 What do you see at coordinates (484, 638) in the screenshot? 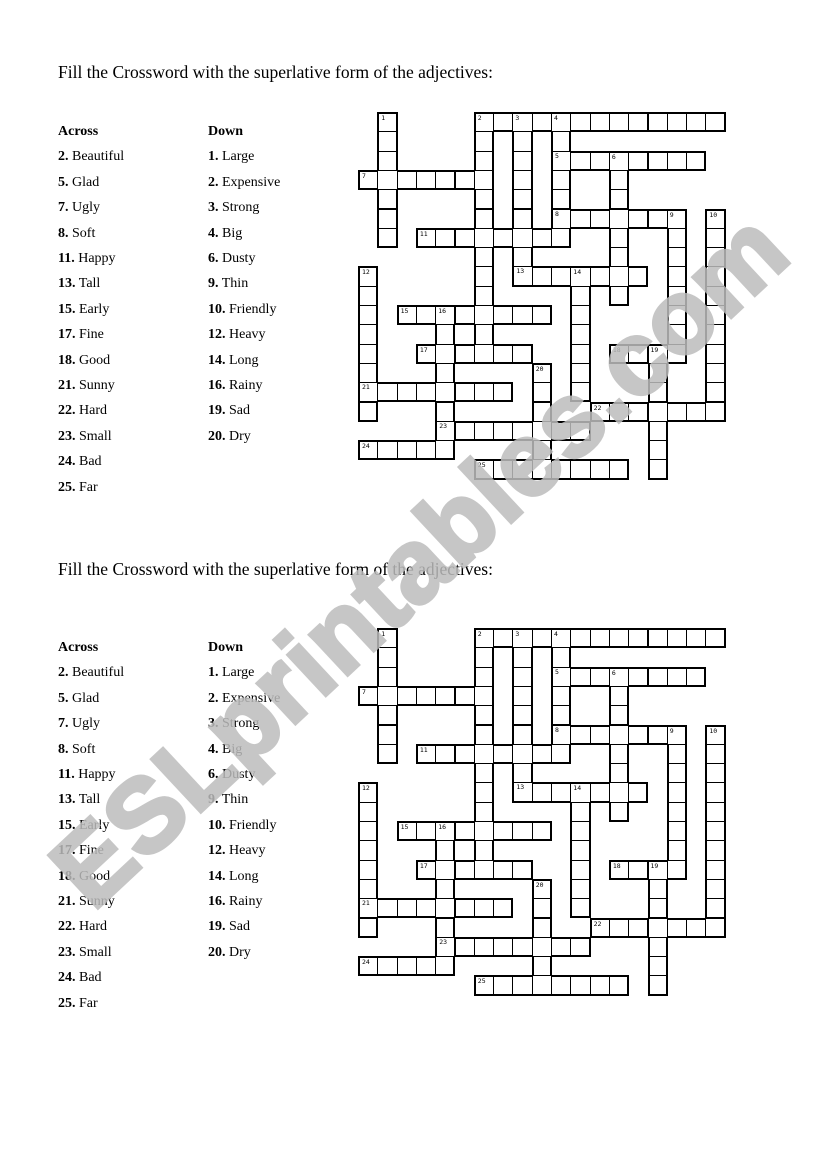
I see `grid-cell: 2` at bounding box center [484, 638].